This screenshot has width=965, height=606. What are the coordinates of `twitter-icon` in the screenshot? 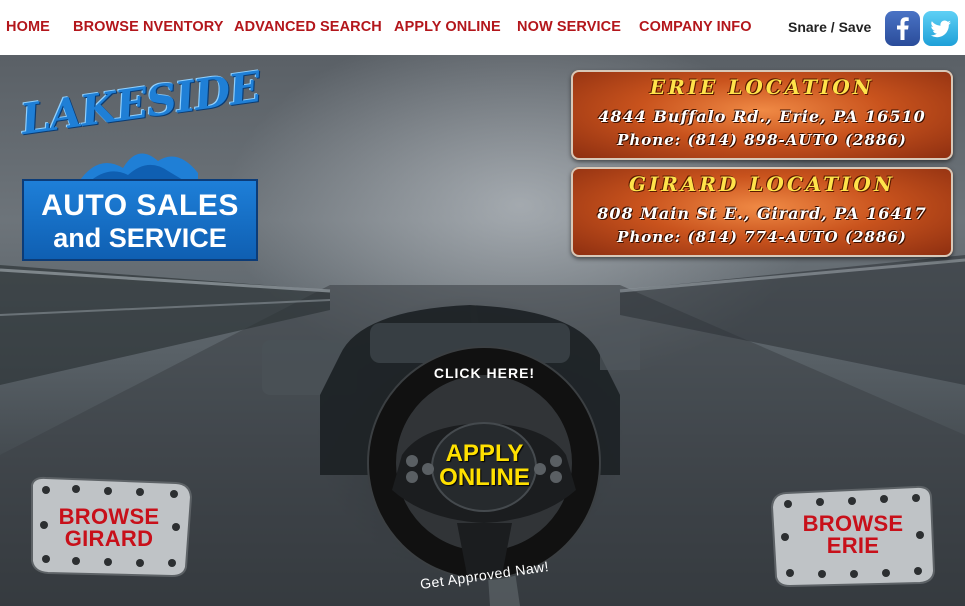 It's located at (940, 28).